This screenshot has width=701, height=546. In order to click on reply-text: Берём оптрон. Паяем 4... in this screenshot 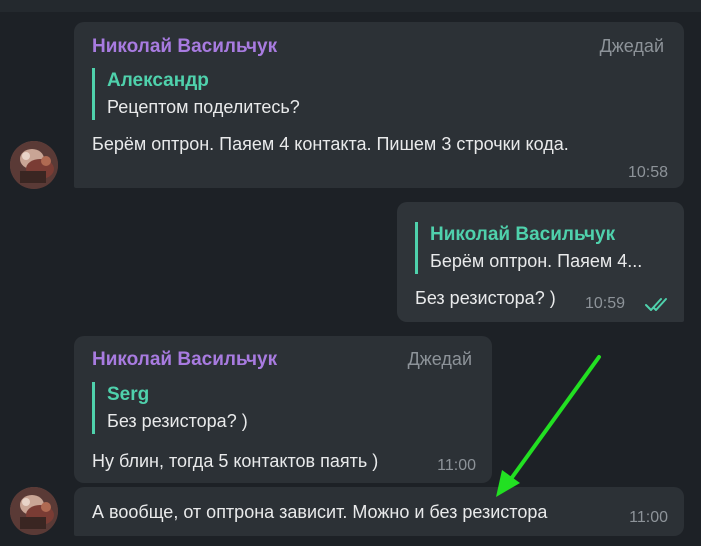, I will do `click(536, 261)`.